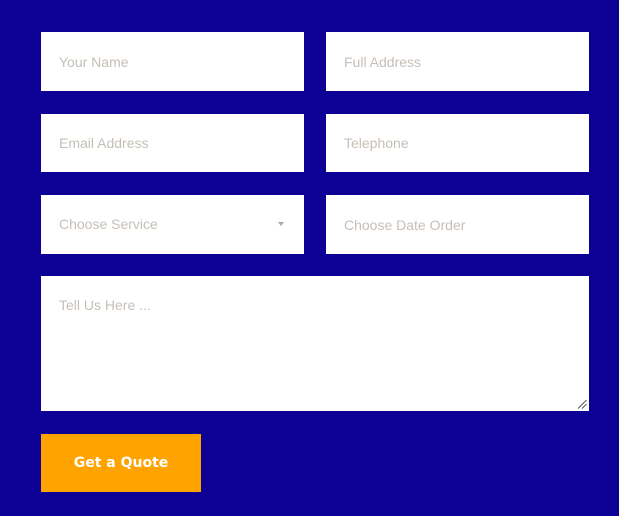 The height and width of the screenshot is (516, 619). I want to click on resize-handle-icon, so click(582, 404).